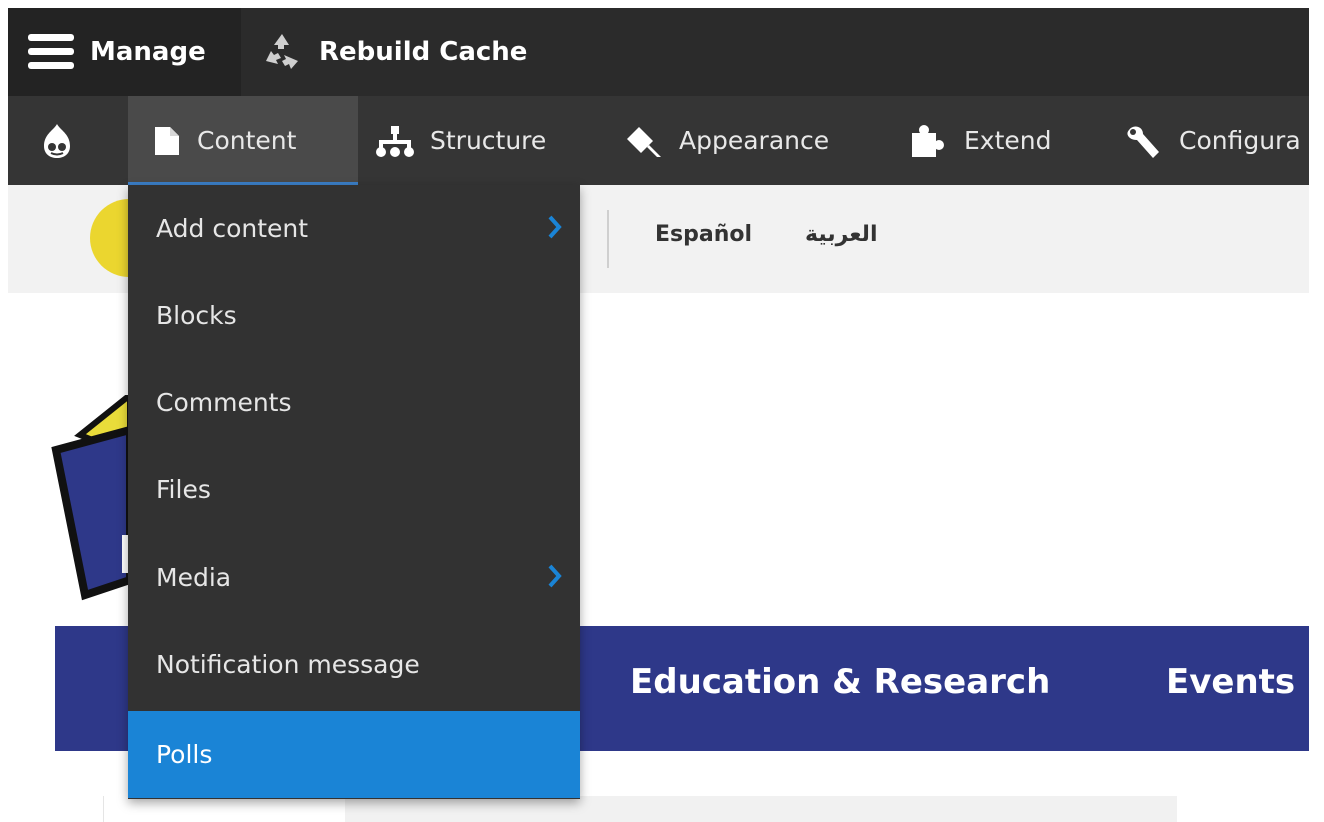 The image size is (1324, 822). I want to click on content-area, so click(224, 809).